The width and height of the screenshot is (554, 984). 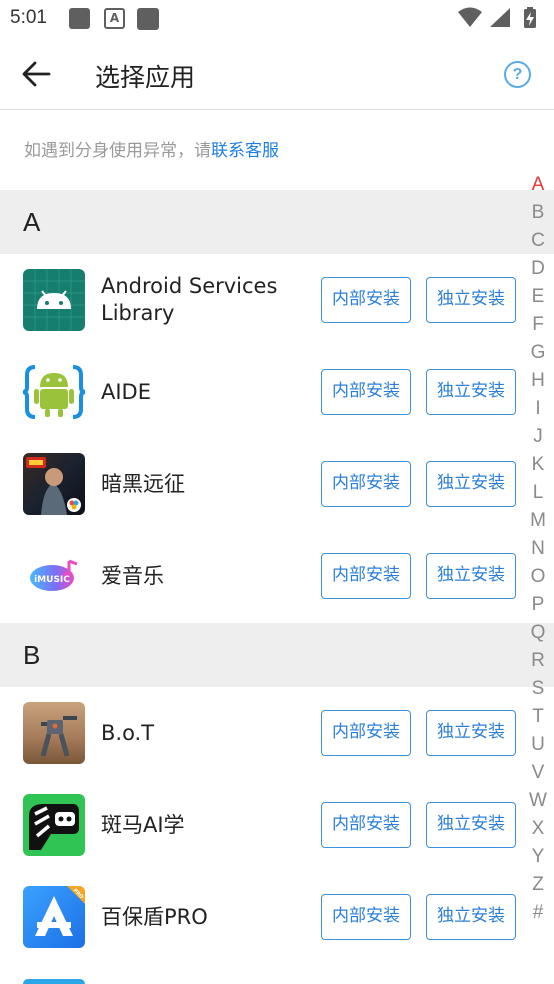 I want to click on a-letter-icon: A, so click(x=114, y=18).